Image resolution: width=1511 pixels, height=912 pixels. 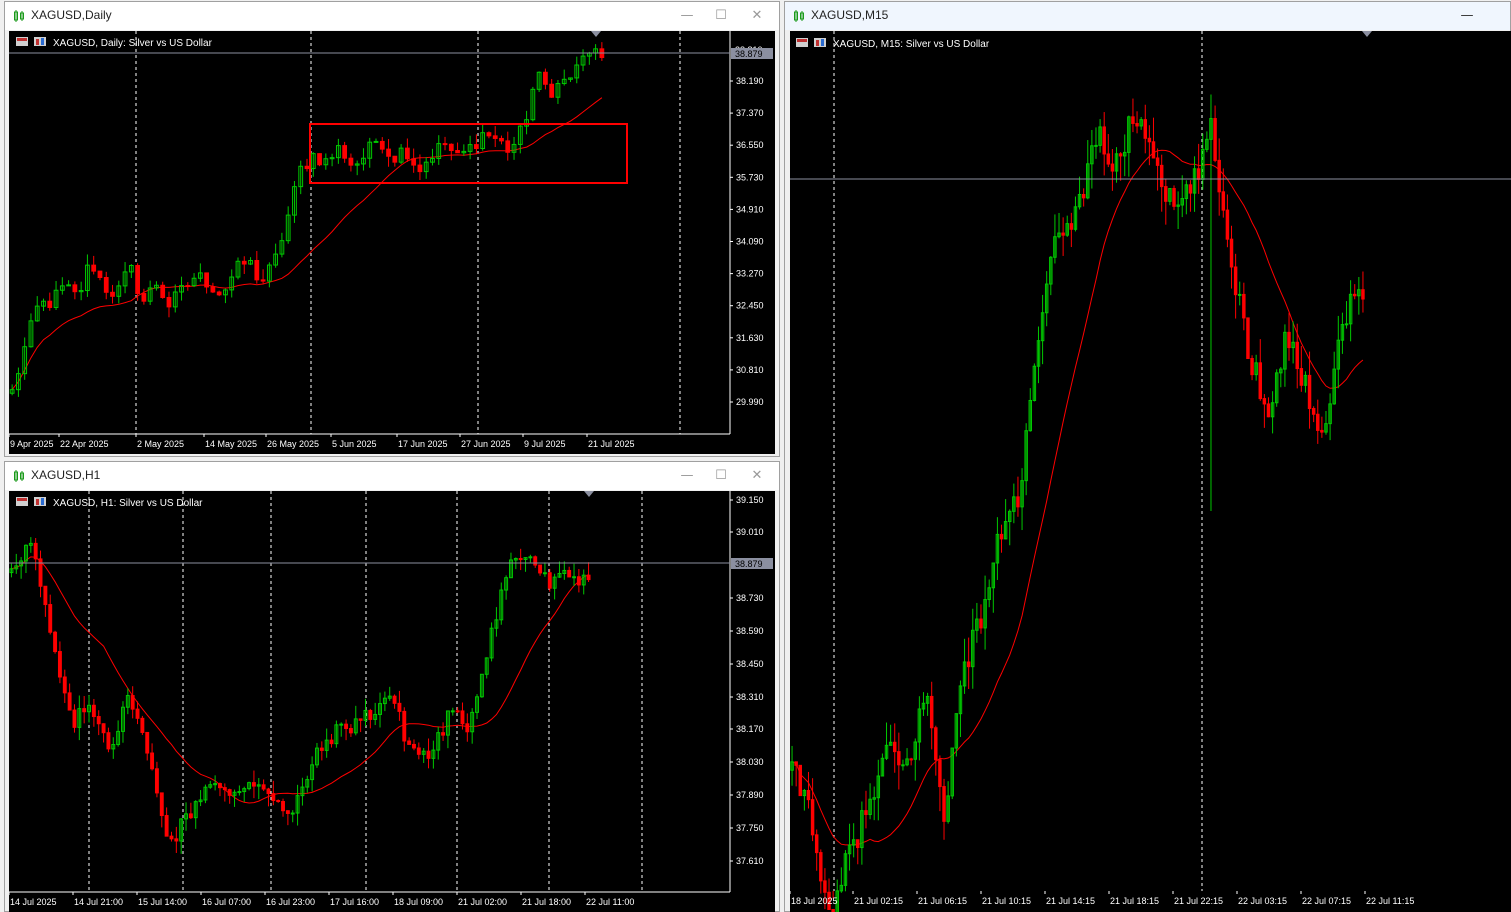 What do you see at coordinates (1134, 901) in the screenshot?
I see `time-tick-label: 21 Jul 18:15` at bounding box center [1134, 901].